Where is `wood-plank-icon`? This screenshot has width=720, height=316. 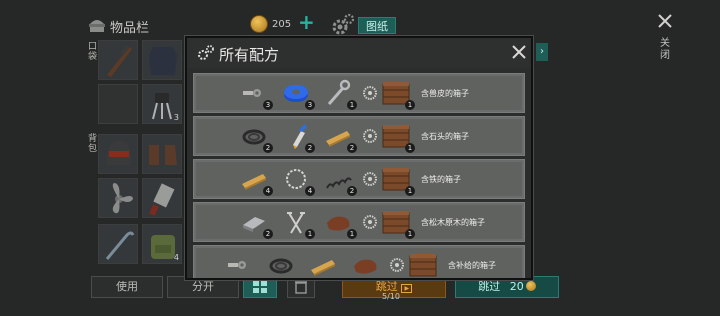 wood-plank-icon is located at coordinates (323, 268).